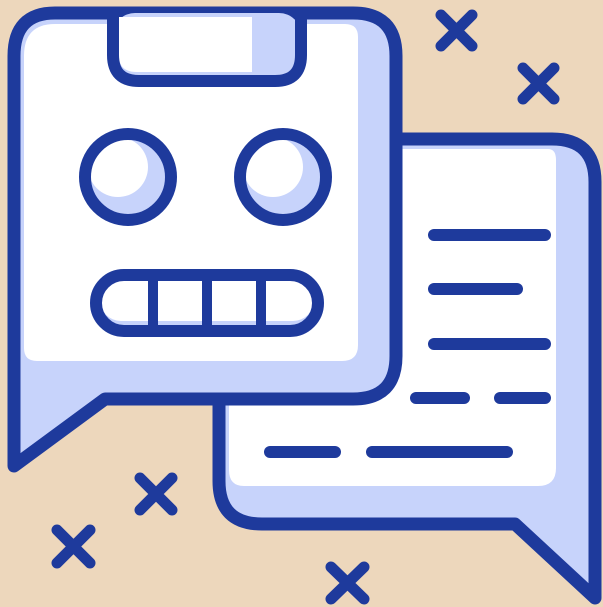 The image size is (603, 607). Describe the element at coordinates (207, 303) in the screenshot. I see `robot-mouth` at that location.